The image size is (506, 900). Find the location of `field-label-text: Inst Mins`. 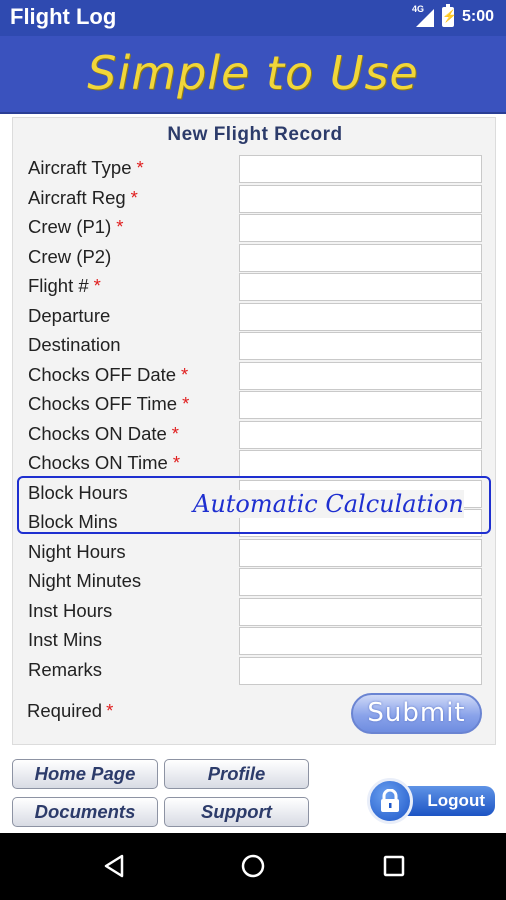

field-label-text: Inst Mins is located at coordinates (65, 639).